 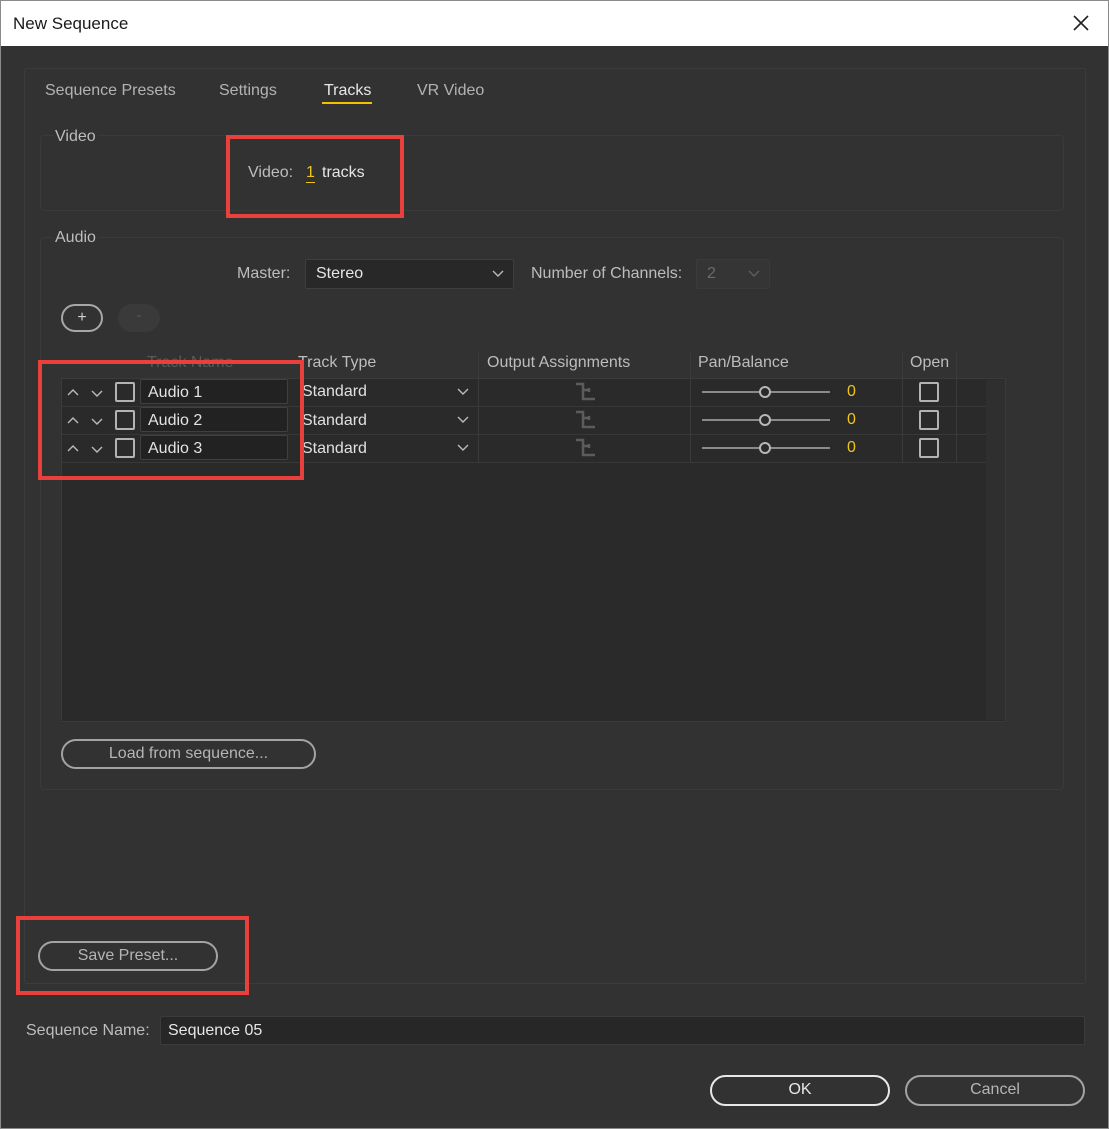 What do you see at coordinates (340, 273) in the screenshot?
I see `master-value: Stereo` at bounding box center [340, 273].